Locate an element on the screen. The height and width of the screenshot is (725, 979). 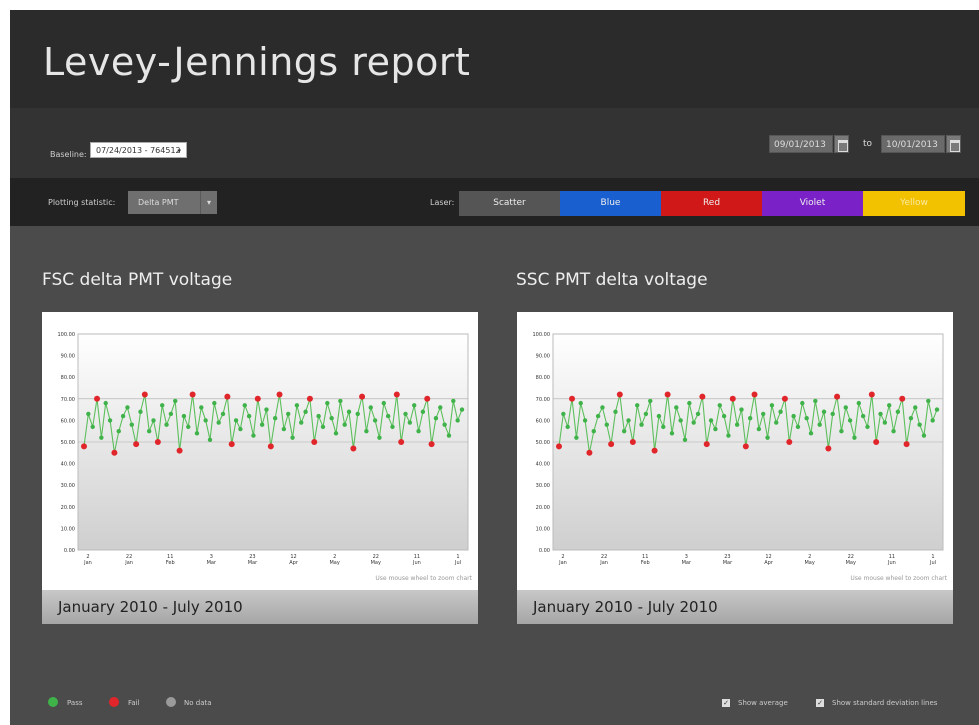
y-tick-label: 20.00 is located at coordinates (543, 508).